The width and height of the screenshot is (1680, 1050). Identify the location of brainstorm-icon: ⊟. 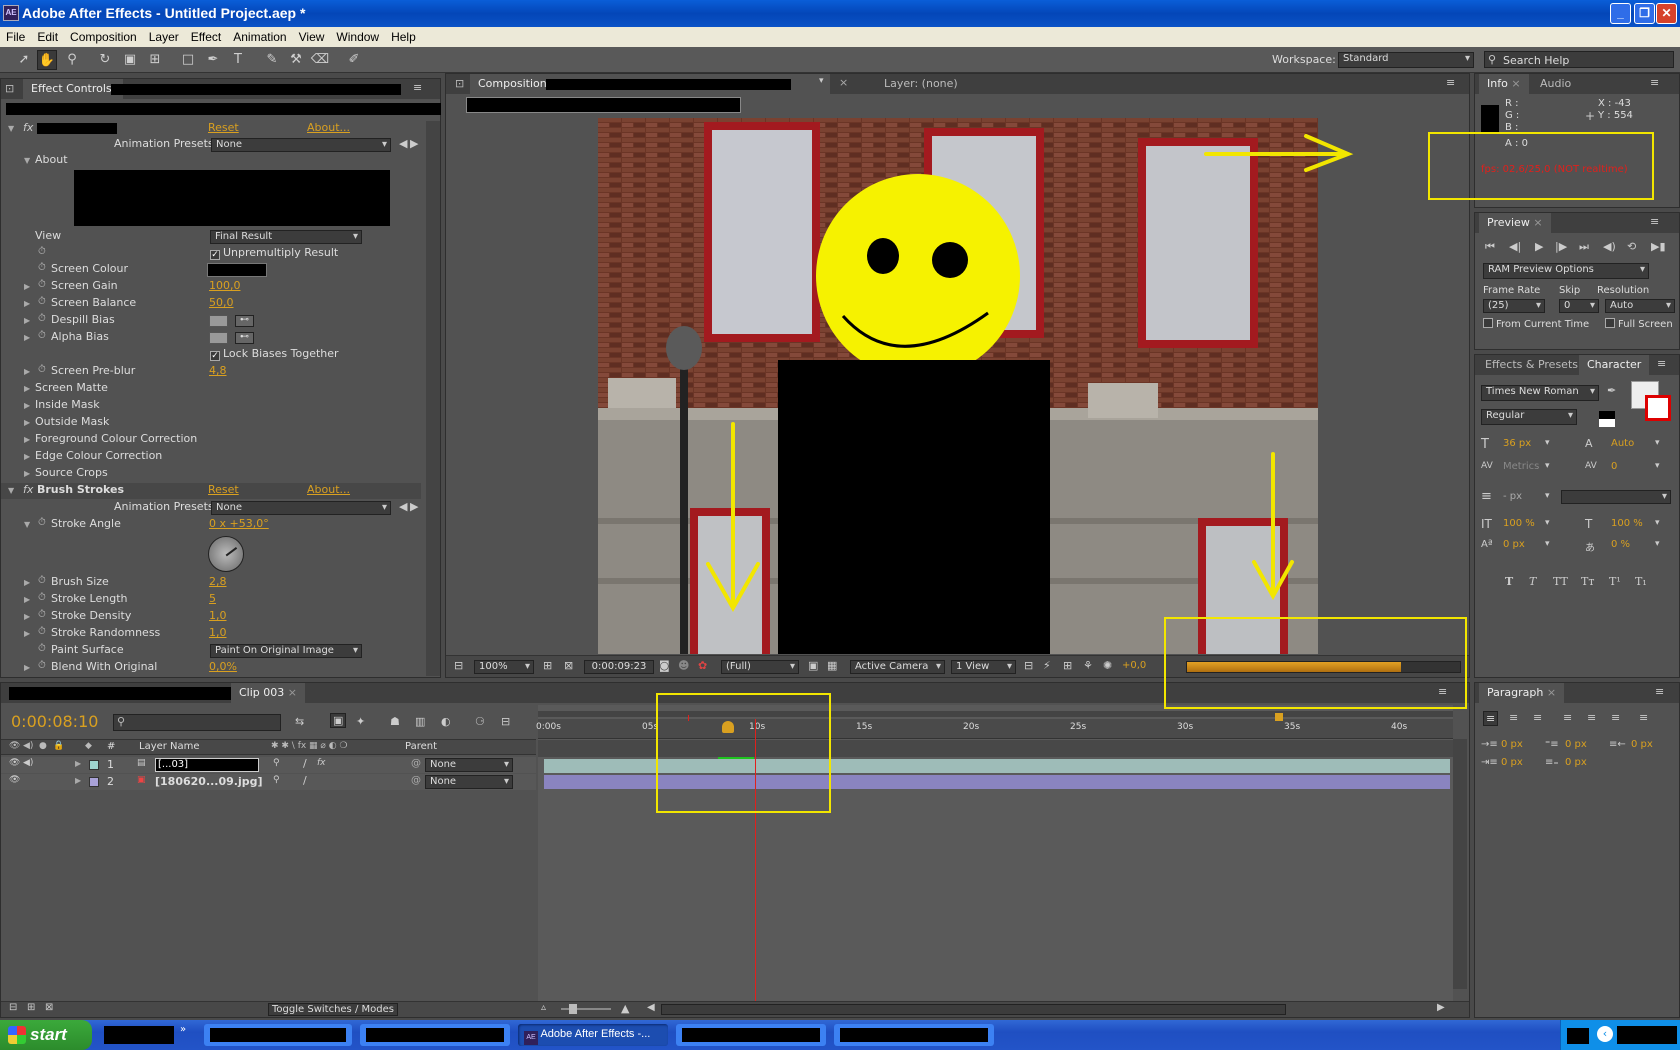
(505, 721).